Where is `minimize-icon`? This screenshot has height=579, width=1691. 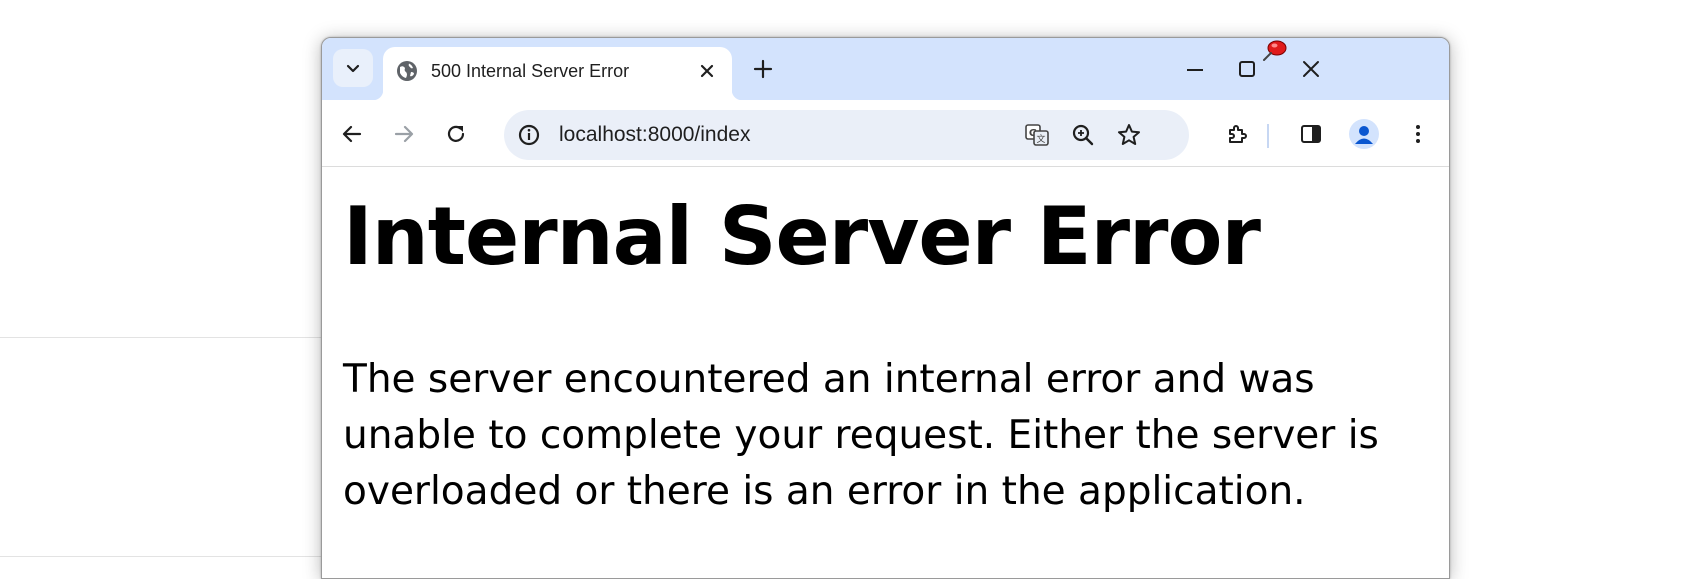 minimize-icon is located at coordinates (1195, 69).